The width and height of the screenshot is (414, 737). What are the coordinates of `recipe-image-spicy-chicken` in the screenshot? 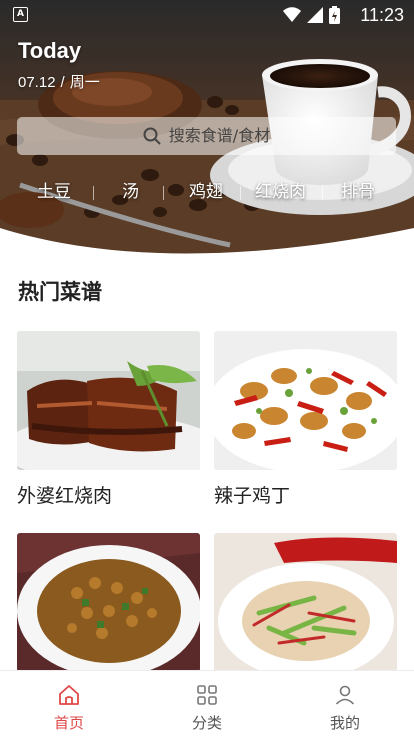 It's located at (305, 400).